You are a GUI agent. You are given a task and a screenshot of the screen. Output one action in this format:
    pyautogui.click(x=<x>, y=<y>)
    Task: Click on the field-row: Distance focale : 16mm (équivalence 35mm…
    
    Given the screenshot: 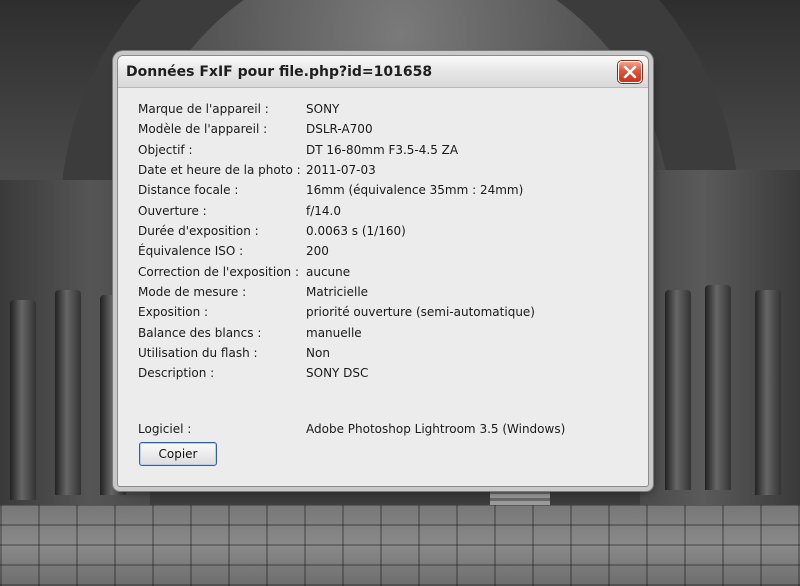 What is the action you would take?
    pyautogui.click(x=388, y=192)
    